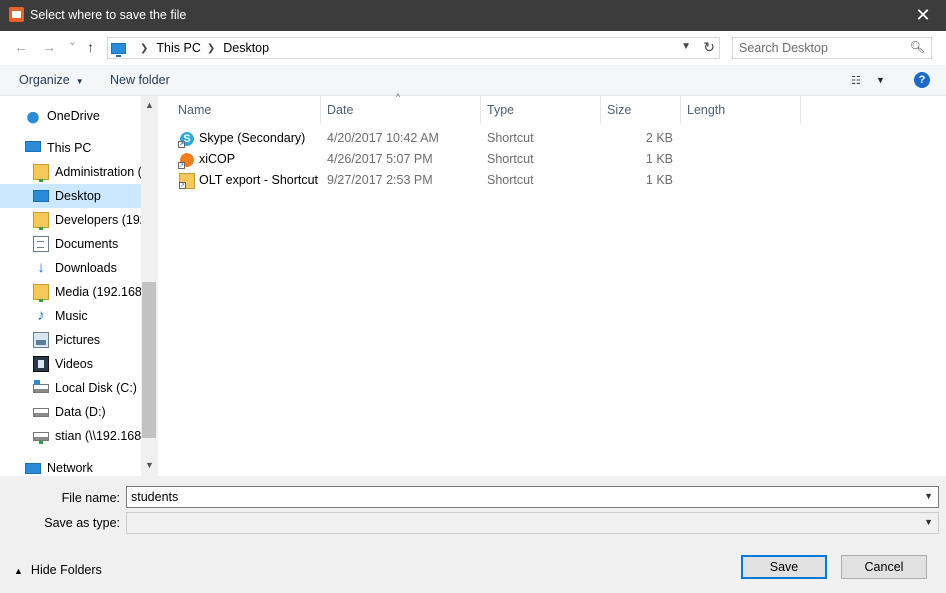 Image resolution: width=946 pixels, height=593 pixels. I want to click on file-name-input, so click(517, 497).